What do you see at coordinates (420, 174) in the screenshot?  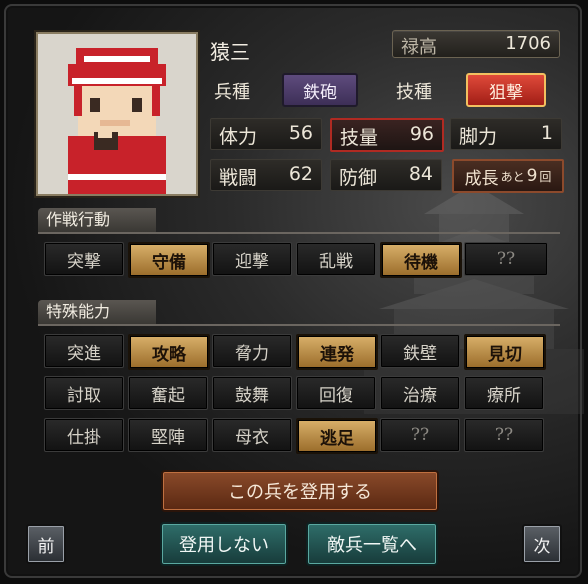 I see `stat-defense-value: 84` at bounding box center [420, 174].